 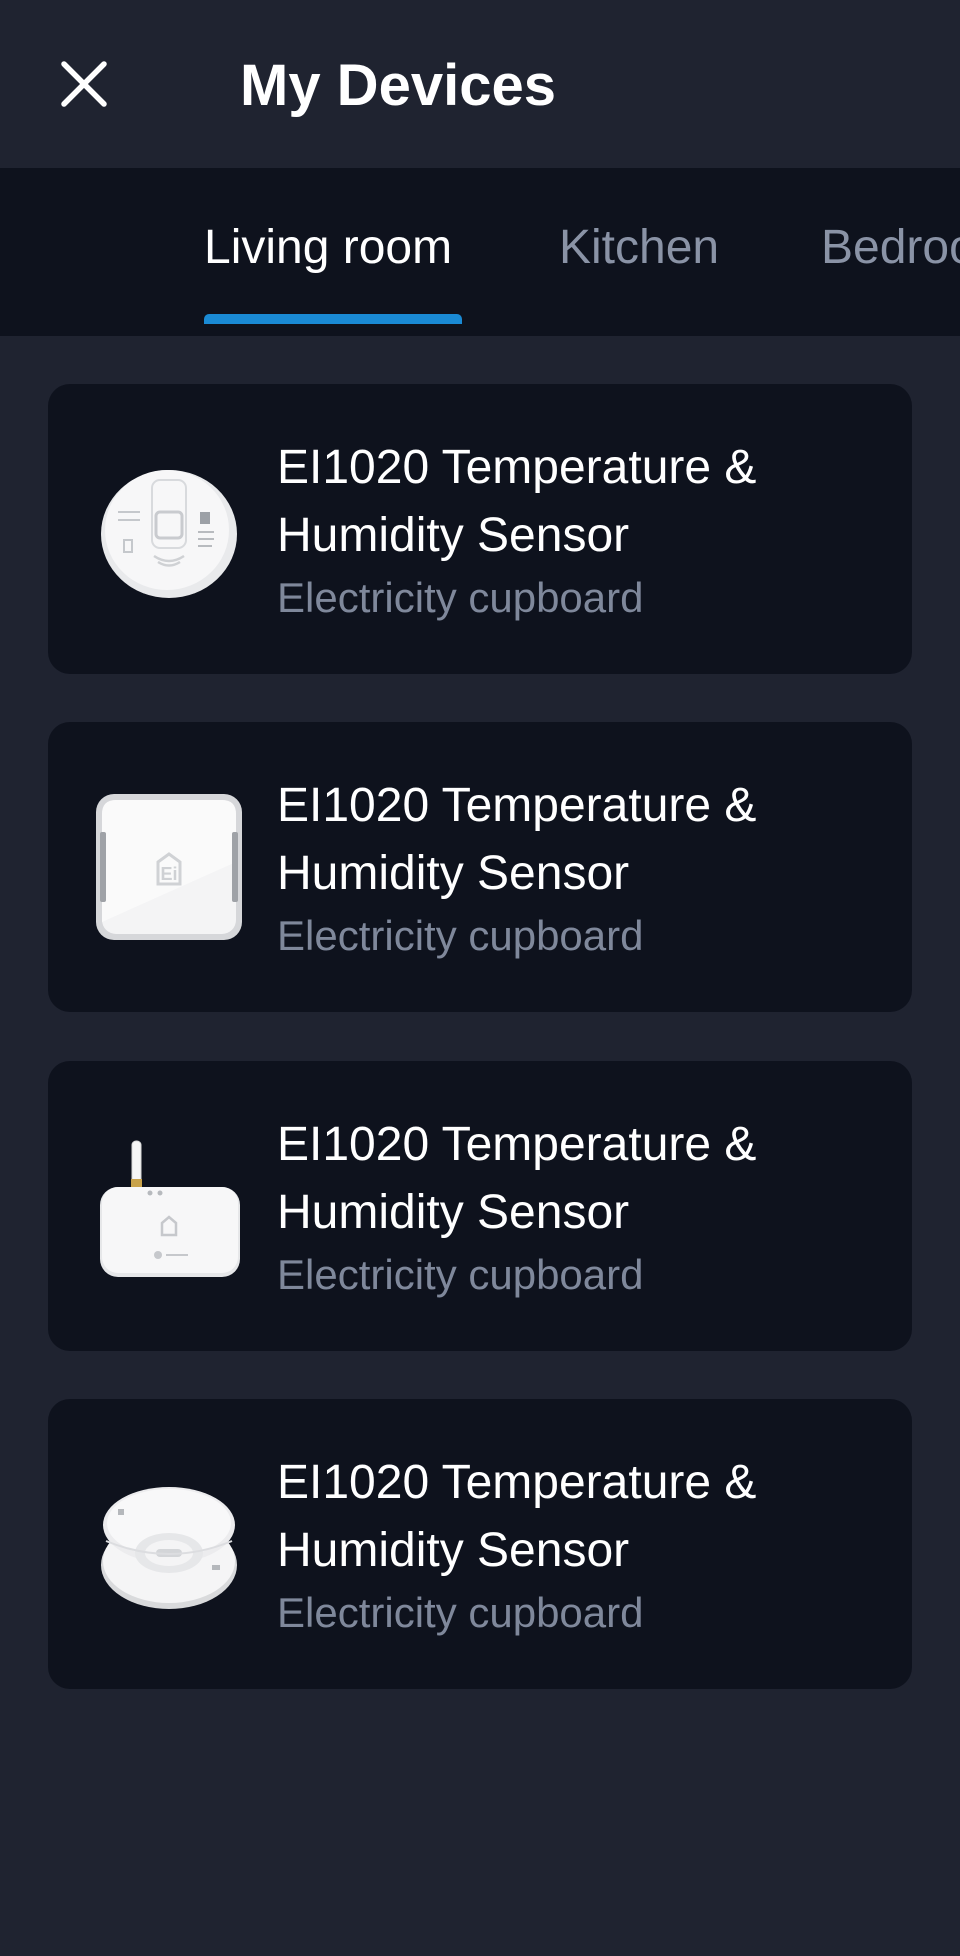 I want to click on smoke-alarm-icon, so click(x=169, y=1548).